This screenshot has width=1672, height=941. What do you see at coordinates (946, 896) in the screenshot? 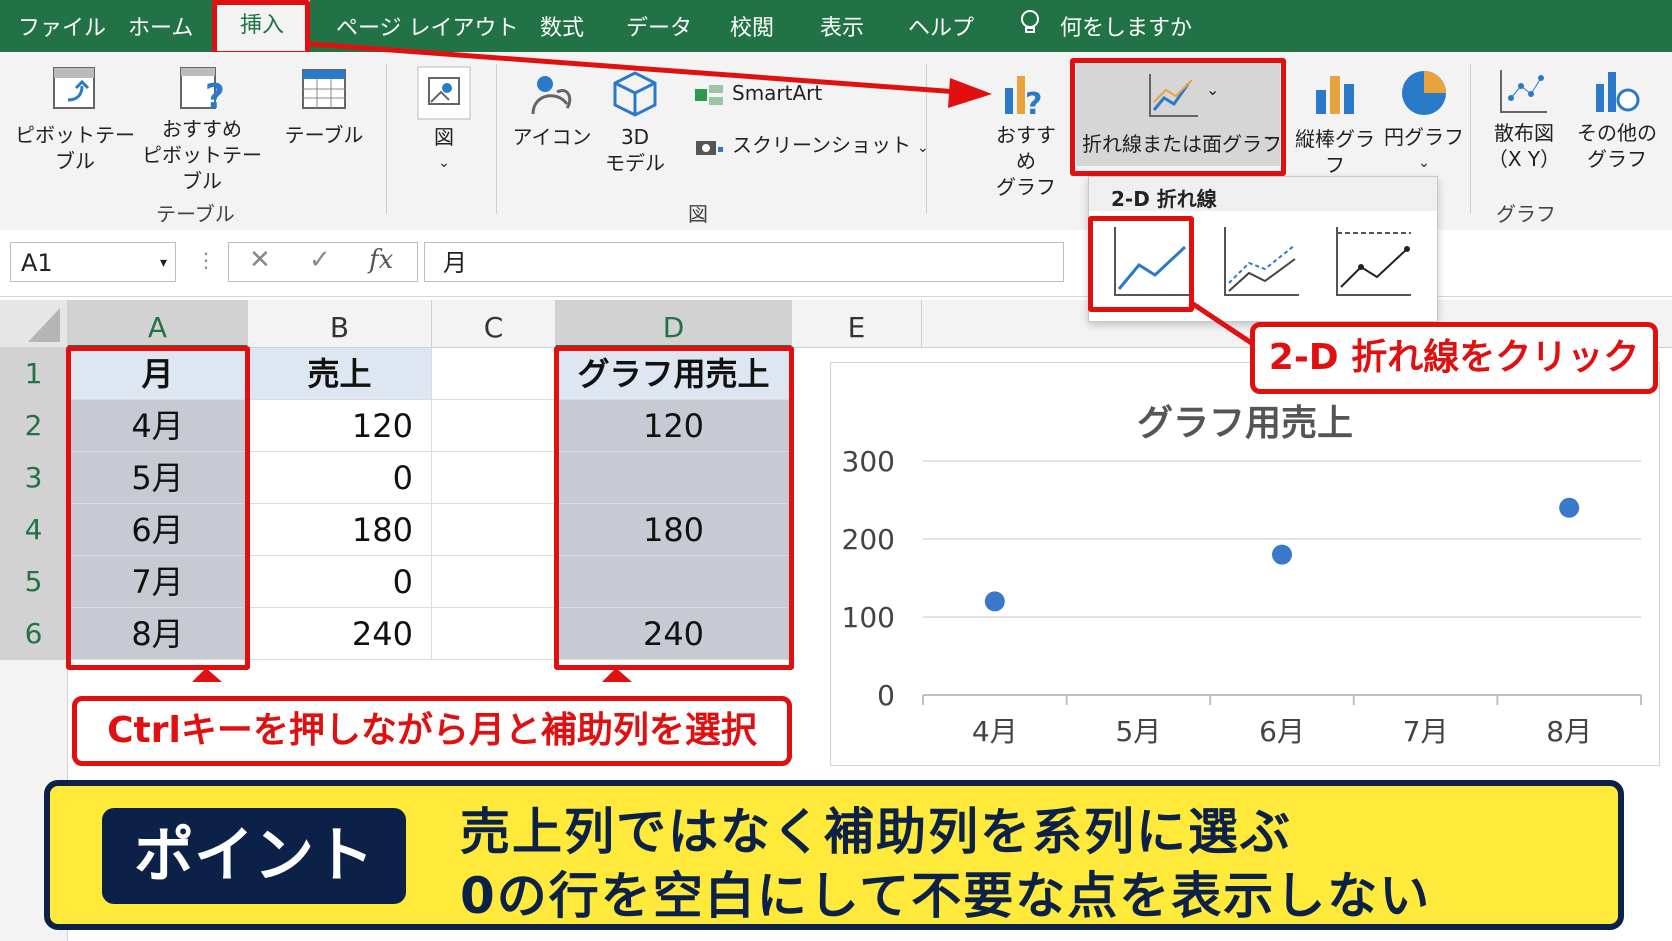
I see `point-line-2: 0の行を空白にして不要な点を表示しない` at bounding box center [946, 896].